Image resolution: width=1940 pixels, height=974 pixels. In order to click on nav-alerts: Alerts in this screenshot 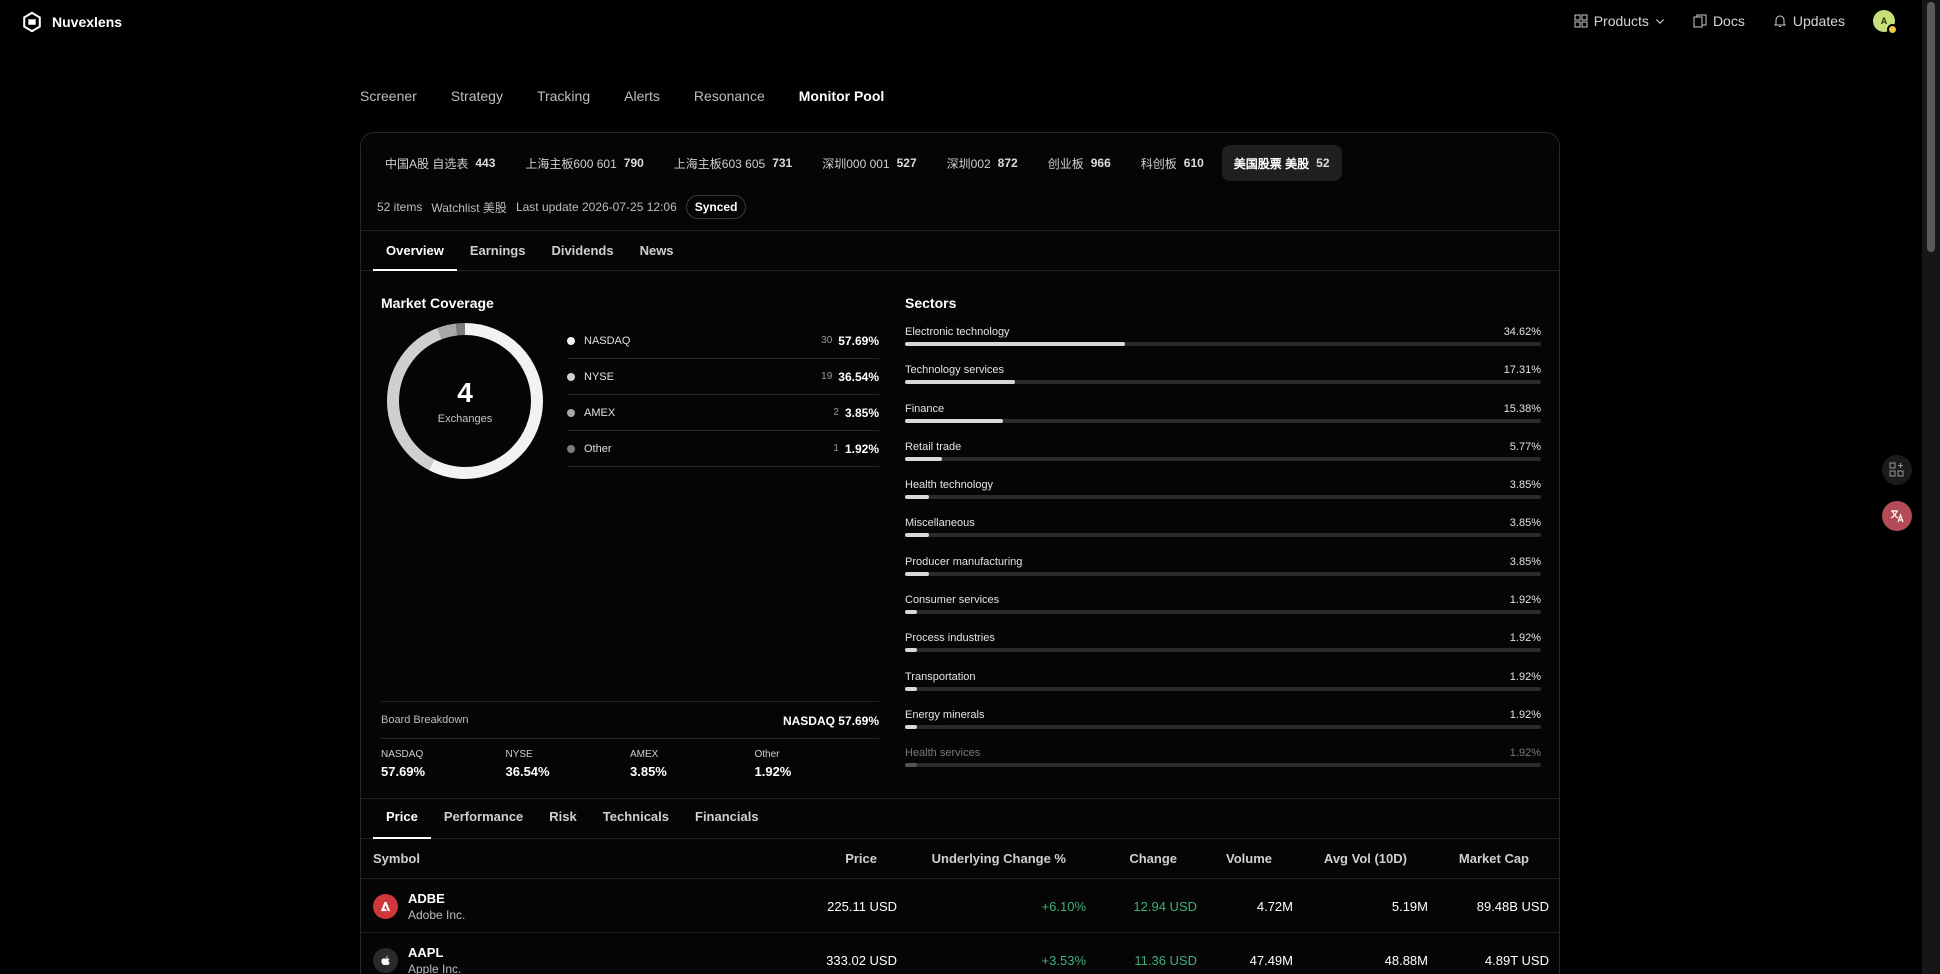, I will do `click(642, 96)`.